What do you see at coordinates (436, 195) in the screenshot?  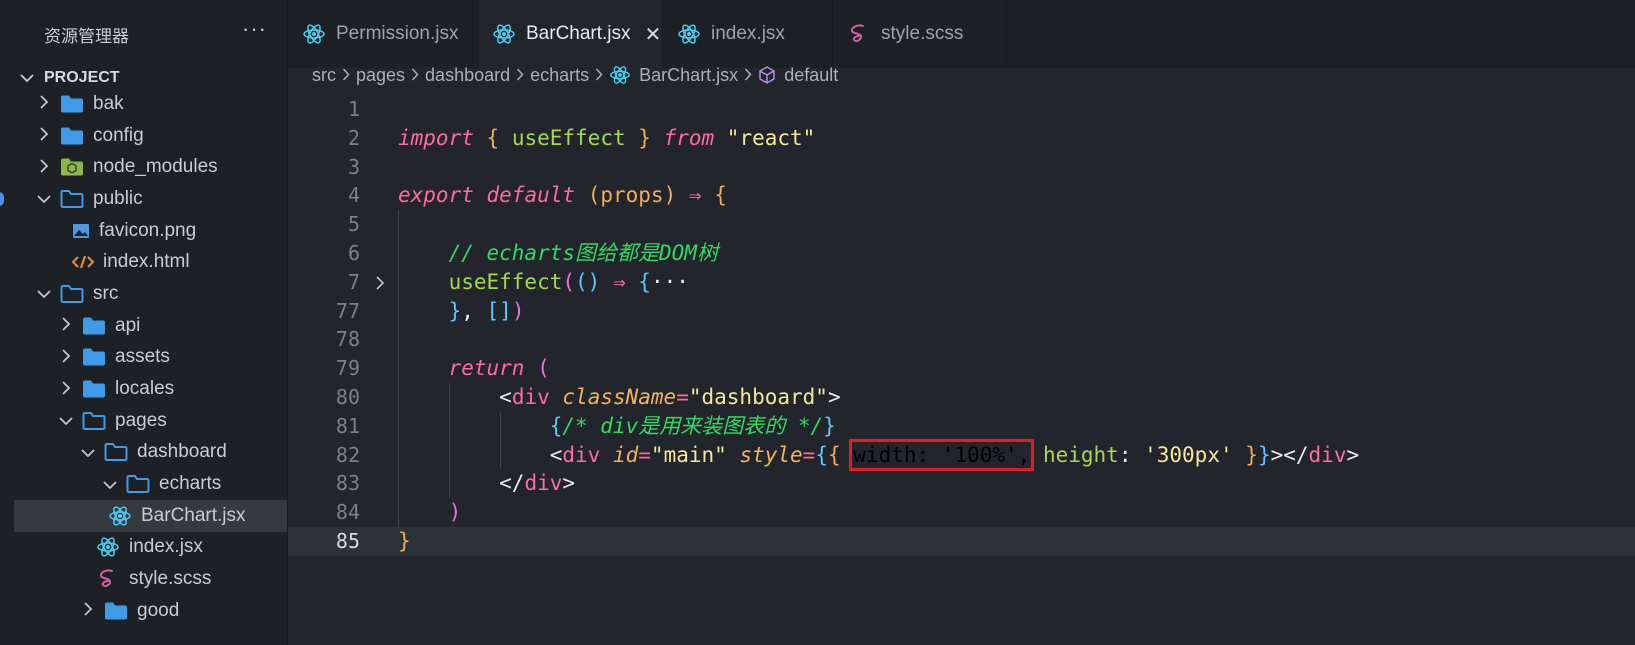 I see `code-token: export` at bounding box center [436, 195].